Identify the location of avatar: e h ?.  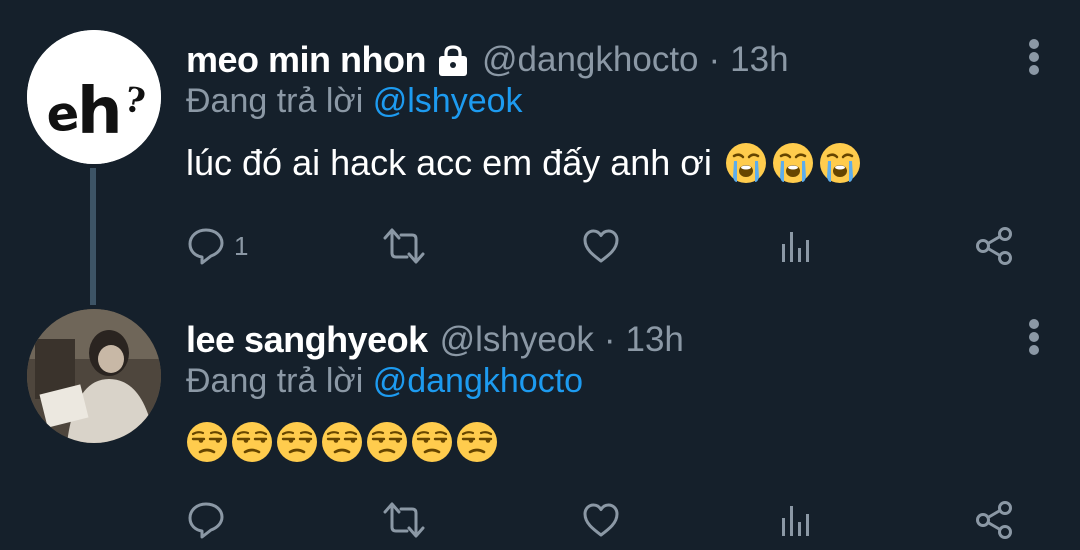
(94, 97).